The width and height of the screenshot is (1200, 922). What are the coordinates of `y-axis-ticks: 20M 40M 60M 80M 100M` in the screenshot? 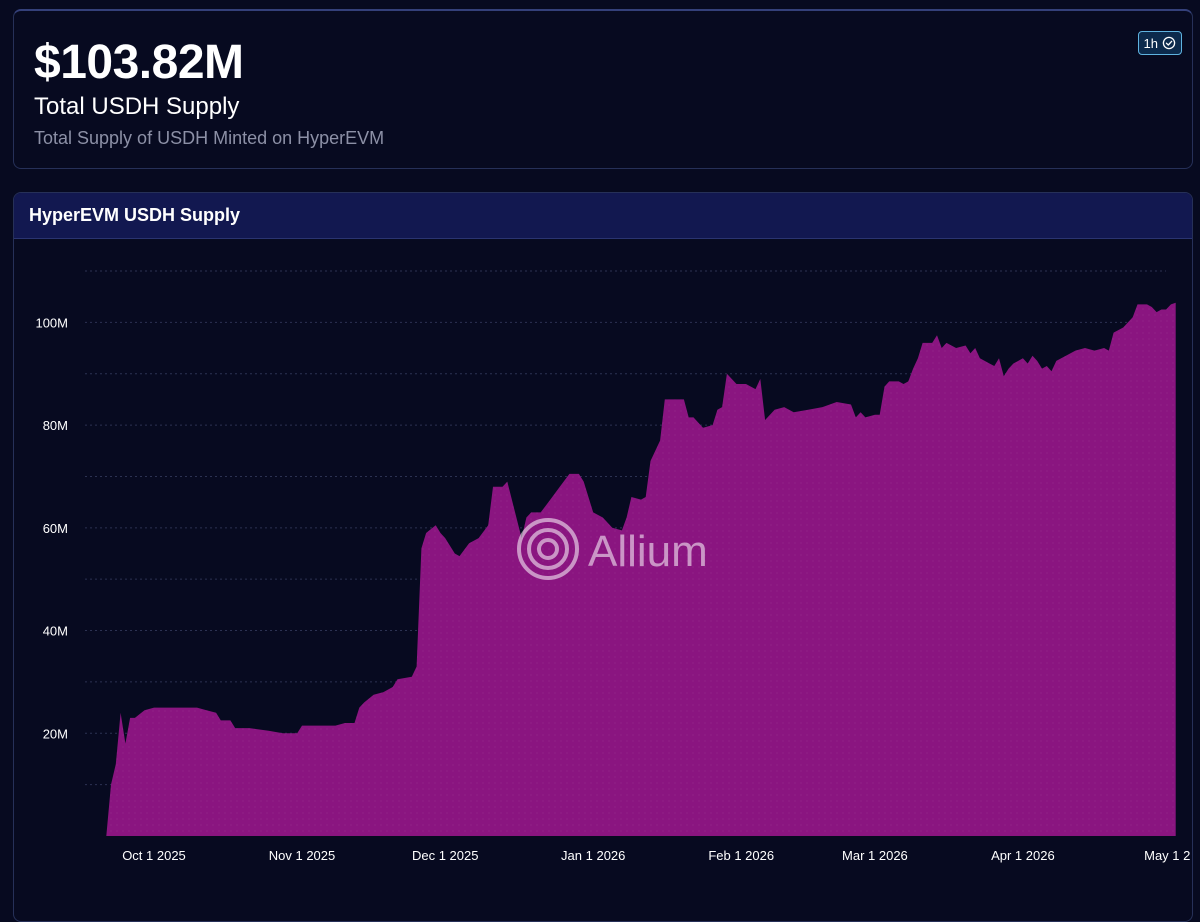 It's located at (51, 528).